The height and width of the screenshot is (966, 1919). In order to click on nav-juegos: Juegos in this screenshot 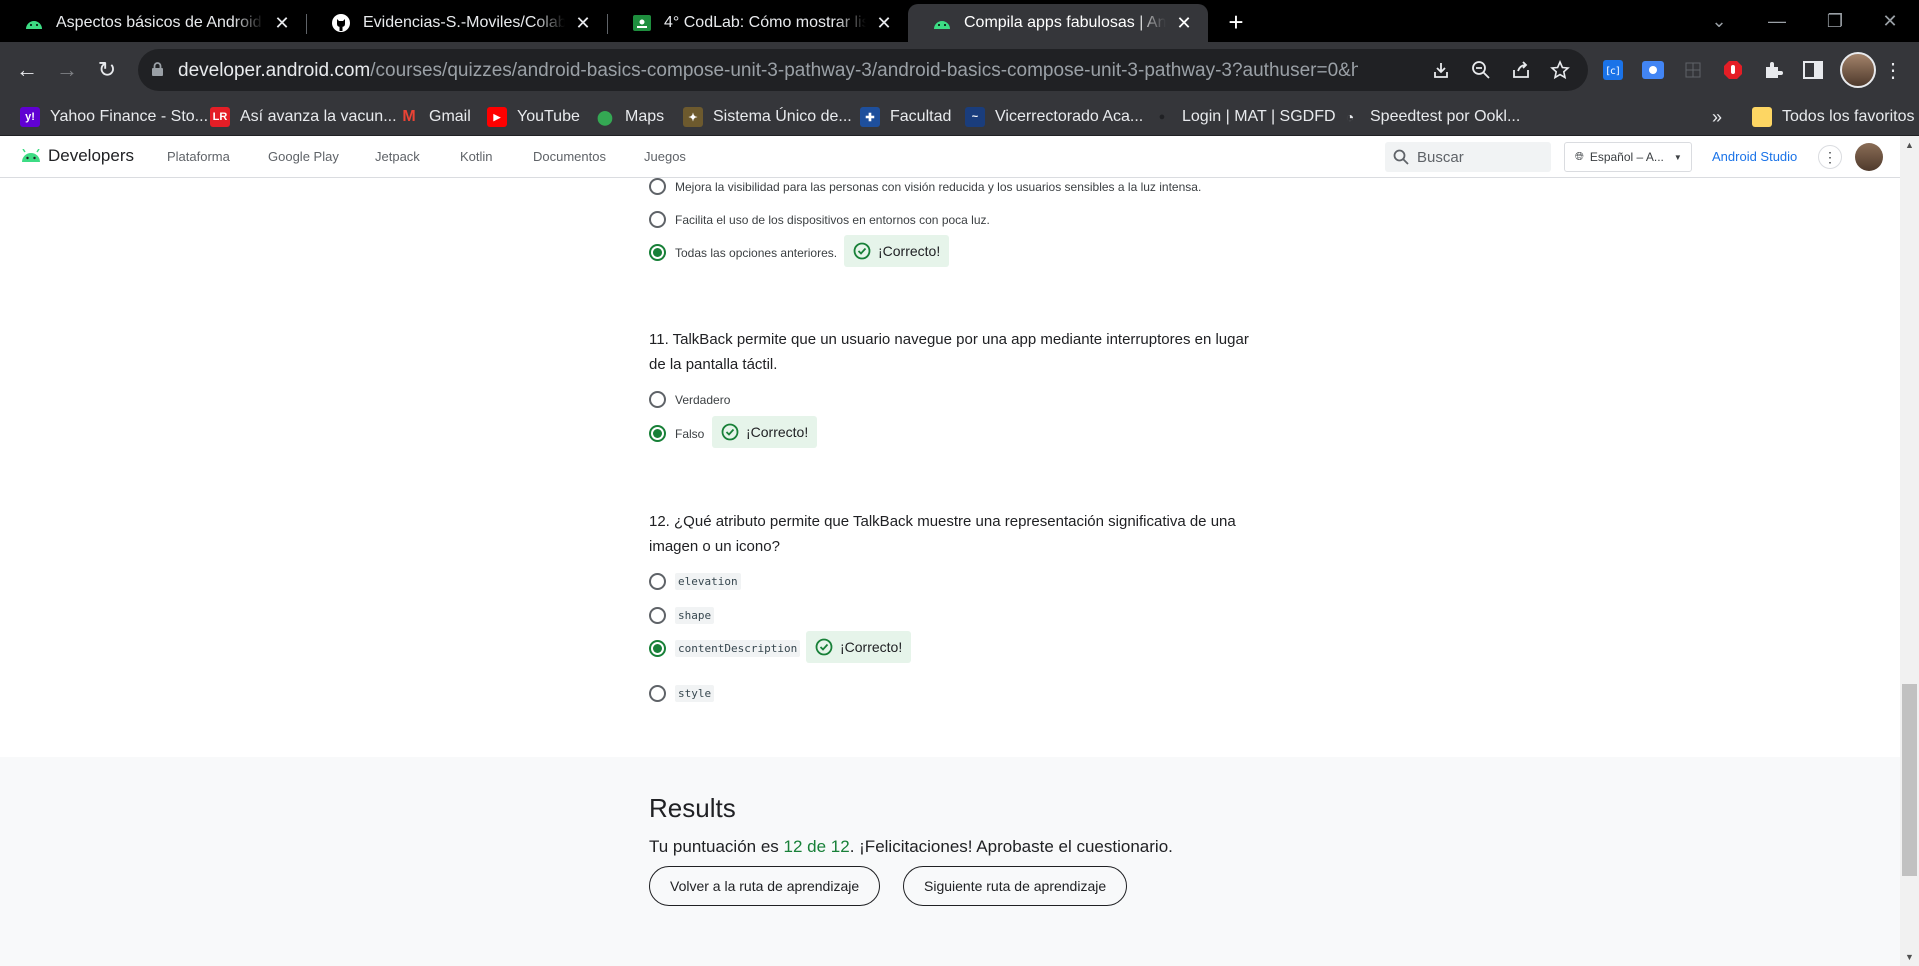, I will do `click(665, 156)`.